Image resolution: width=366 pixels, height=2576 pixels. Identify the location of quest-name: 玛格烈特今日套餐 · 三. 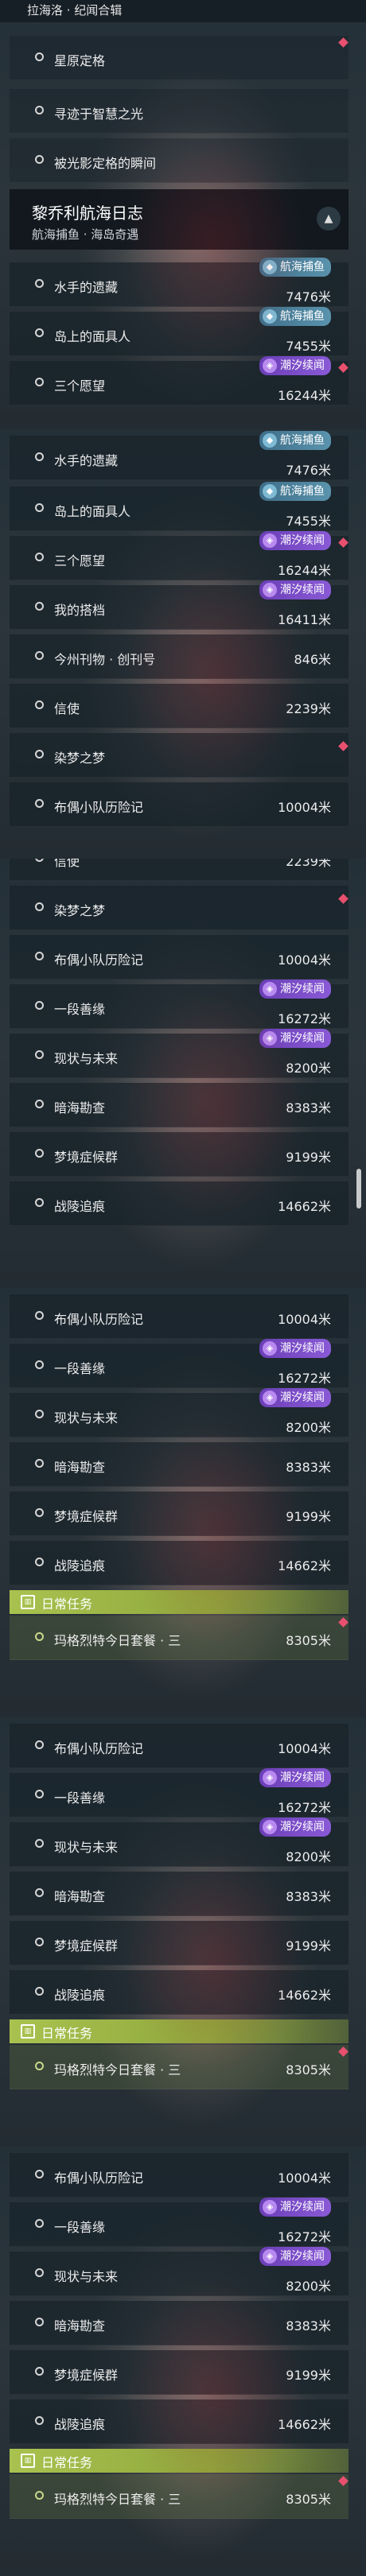
(117, 2499).